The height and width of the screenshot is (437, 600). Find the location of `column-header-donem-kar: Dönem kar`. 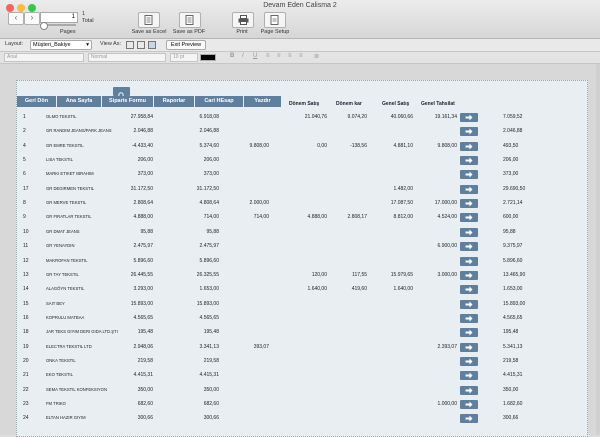

column-header-donem-kar: Dönem kar is located at coordinates (349, 104).